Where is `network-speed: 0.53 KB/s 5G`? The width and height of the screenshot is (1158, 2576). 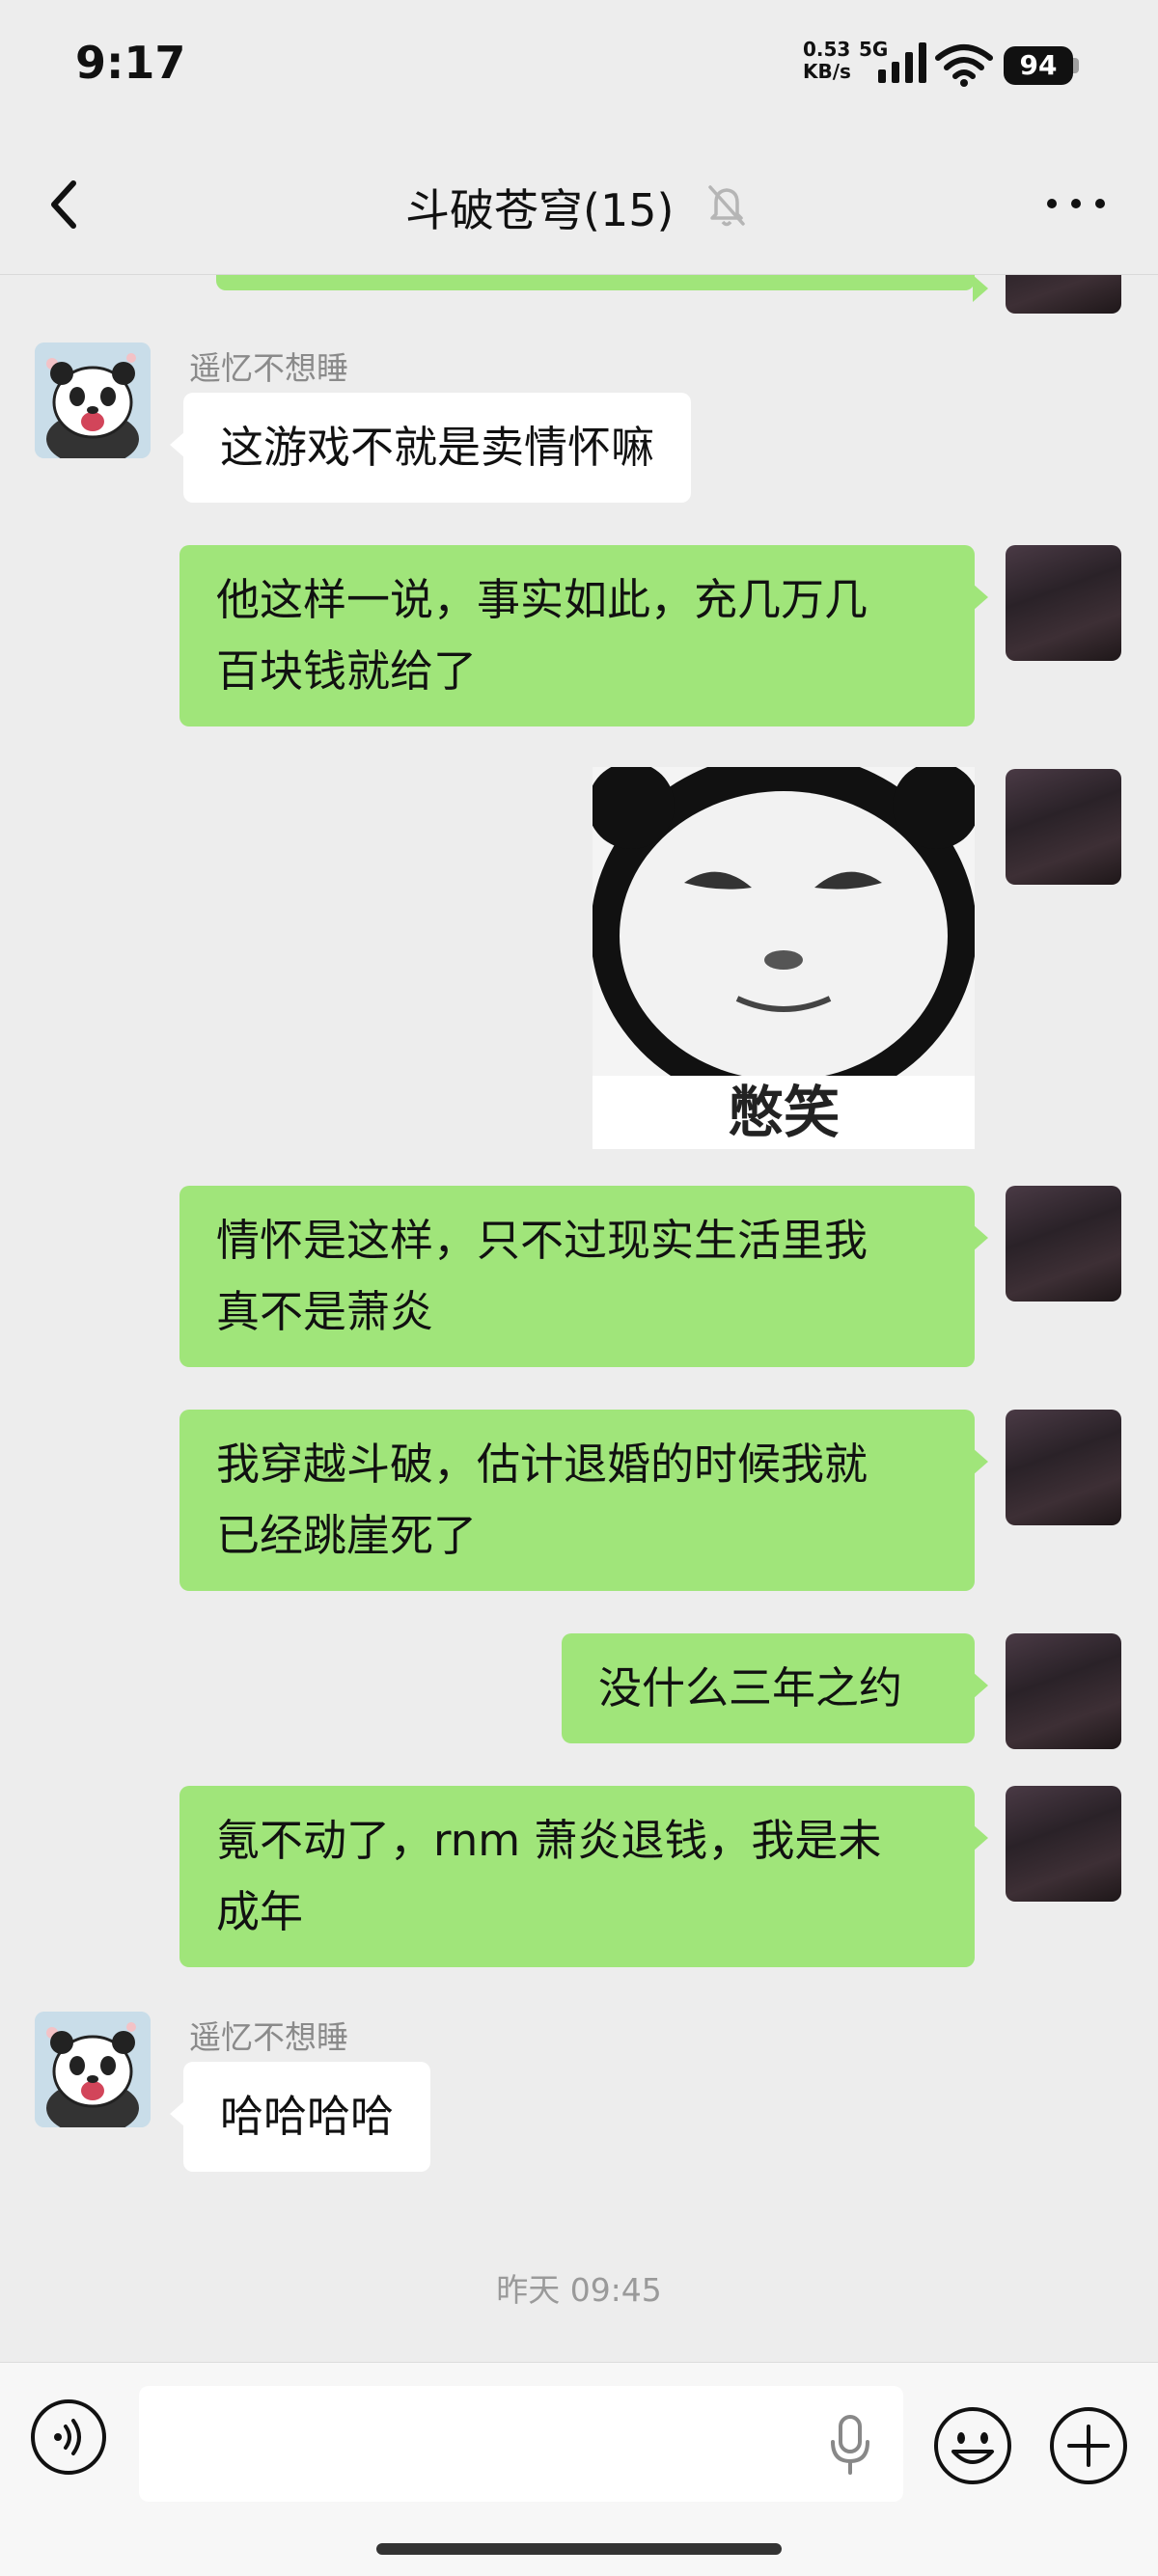
network-speed: 0.53 KB/s 5G is located at coordinates (845, 60).